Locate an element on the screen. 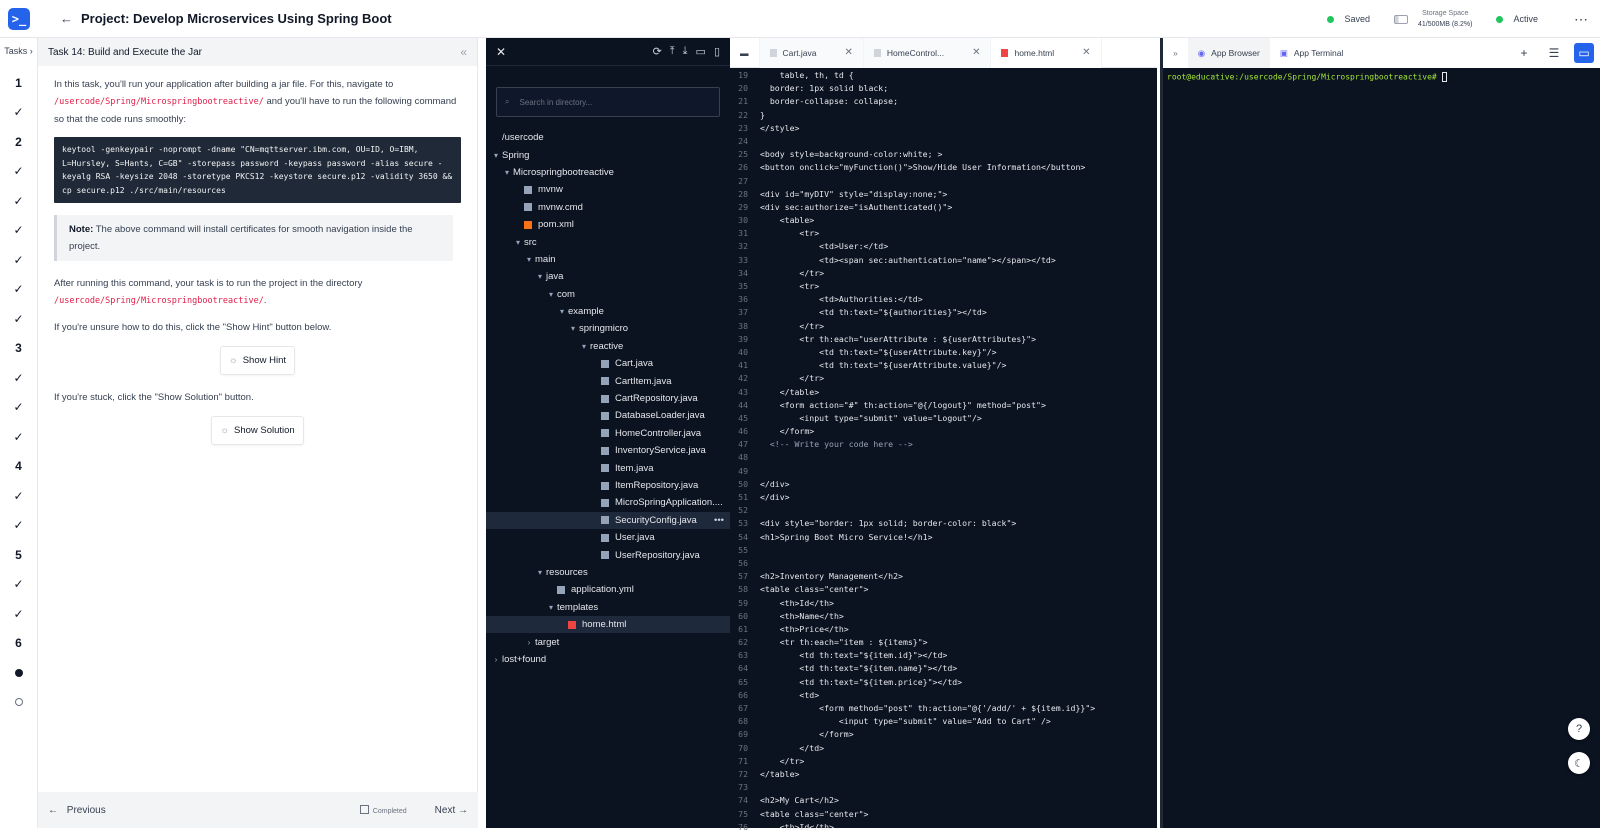  collapse-panel-icon: « is located at coordinates (463, 52).